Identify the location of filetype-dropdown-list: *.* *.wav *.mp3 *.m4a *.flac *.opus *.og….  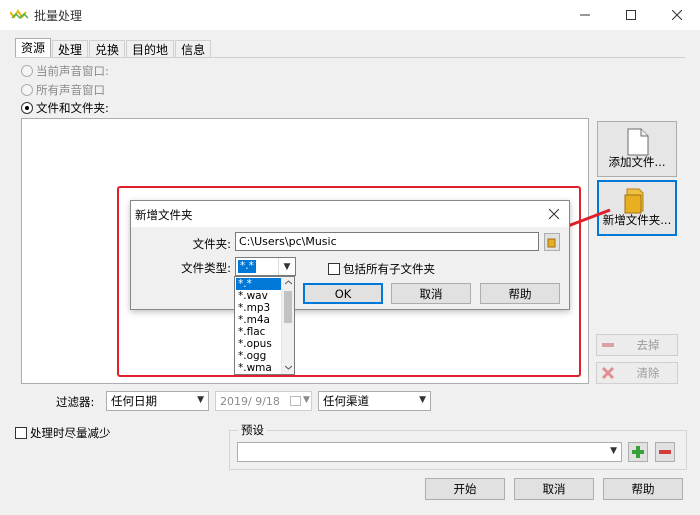
(264, 325).